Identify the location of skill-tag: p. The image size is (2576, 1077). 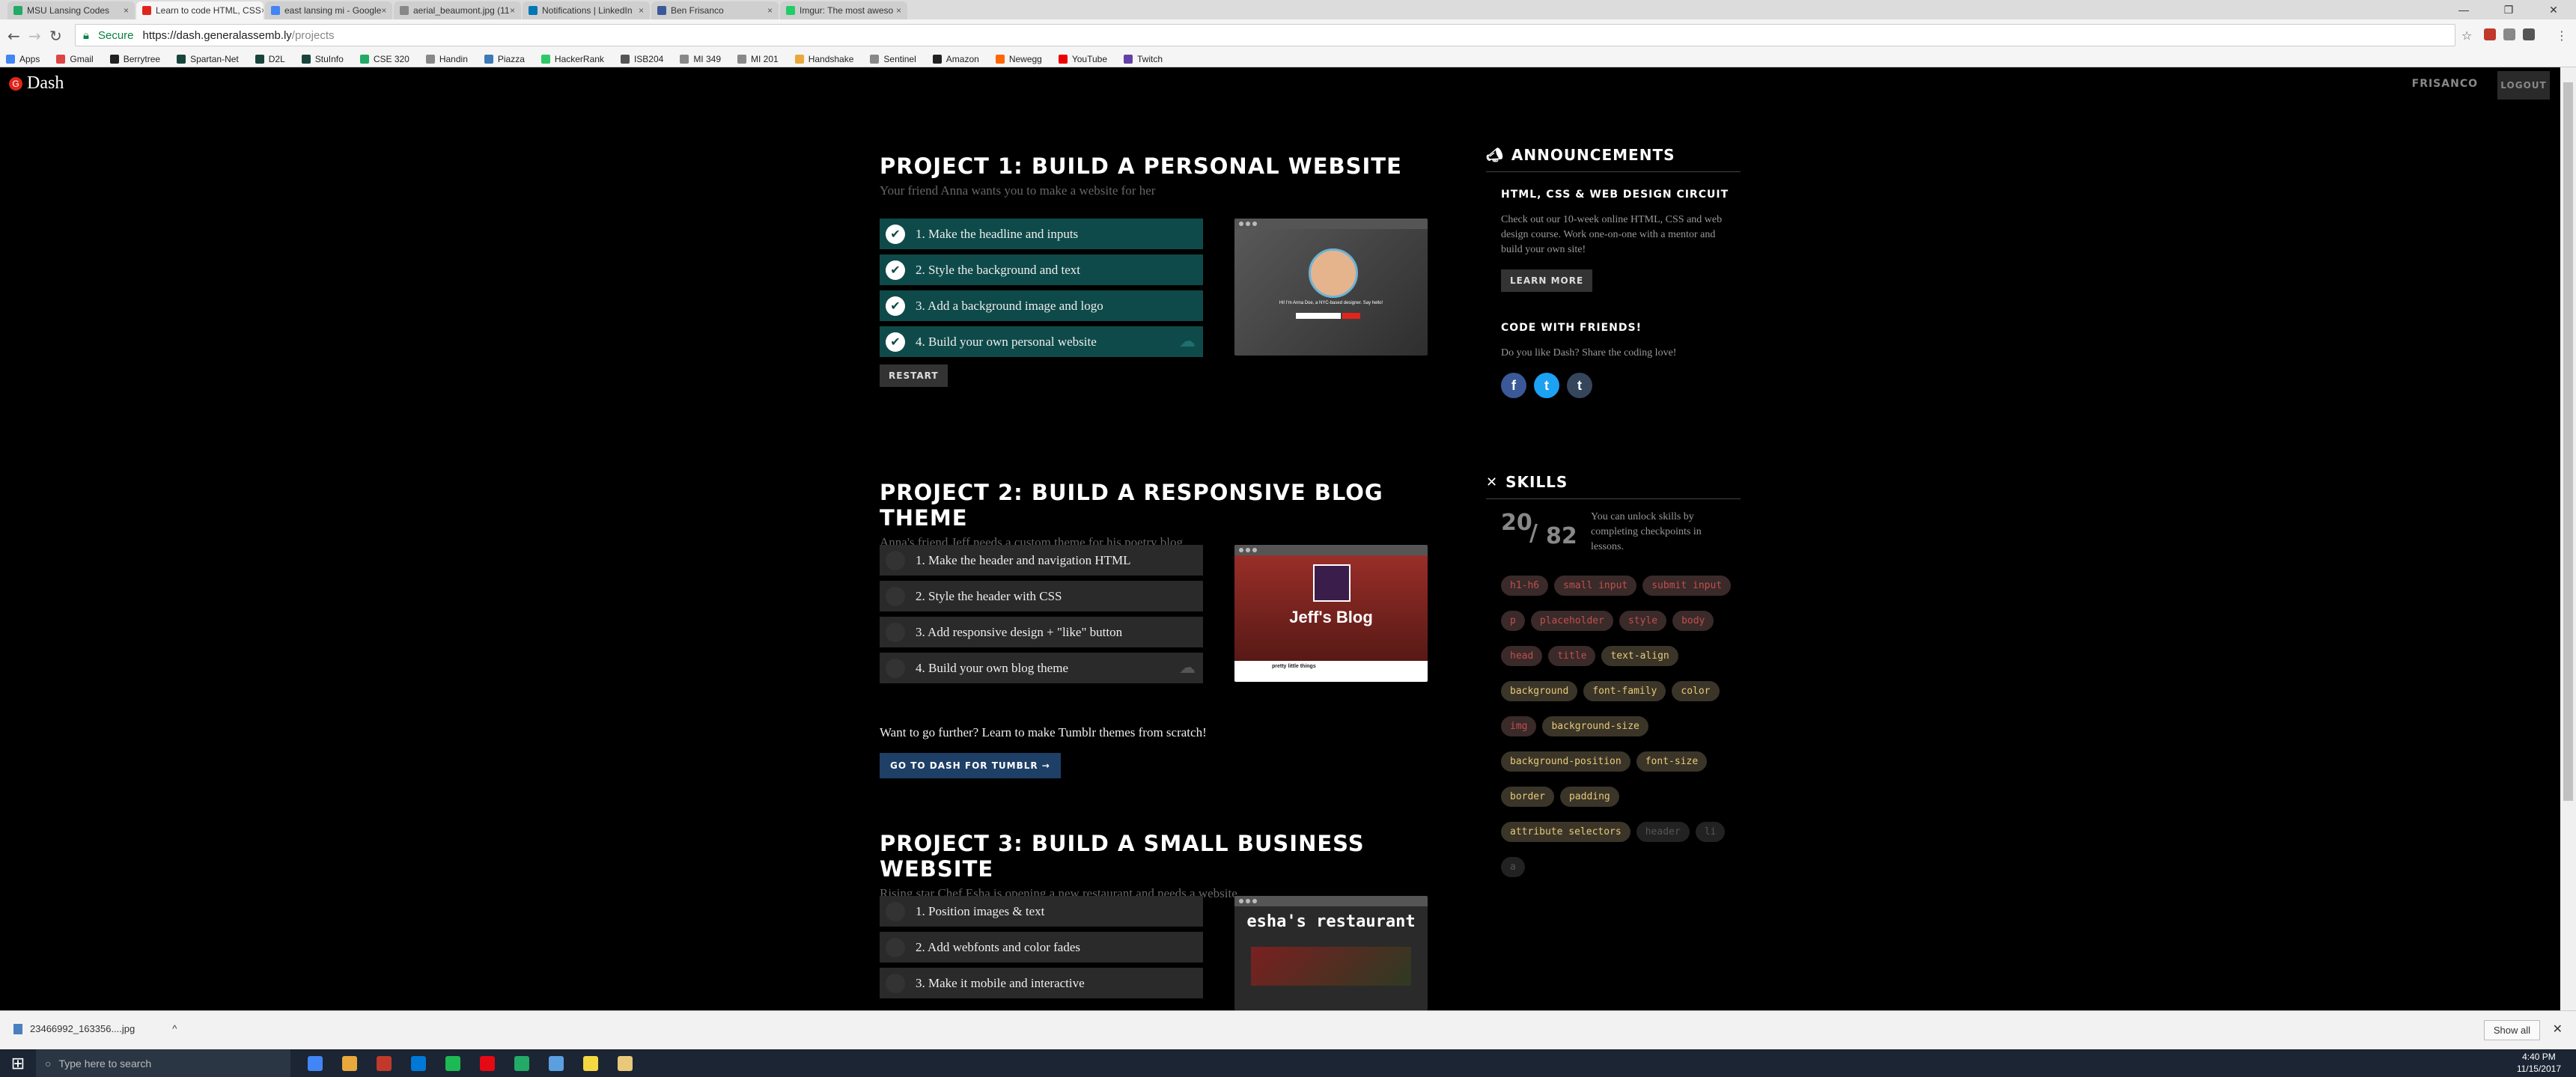
(1513, 621).